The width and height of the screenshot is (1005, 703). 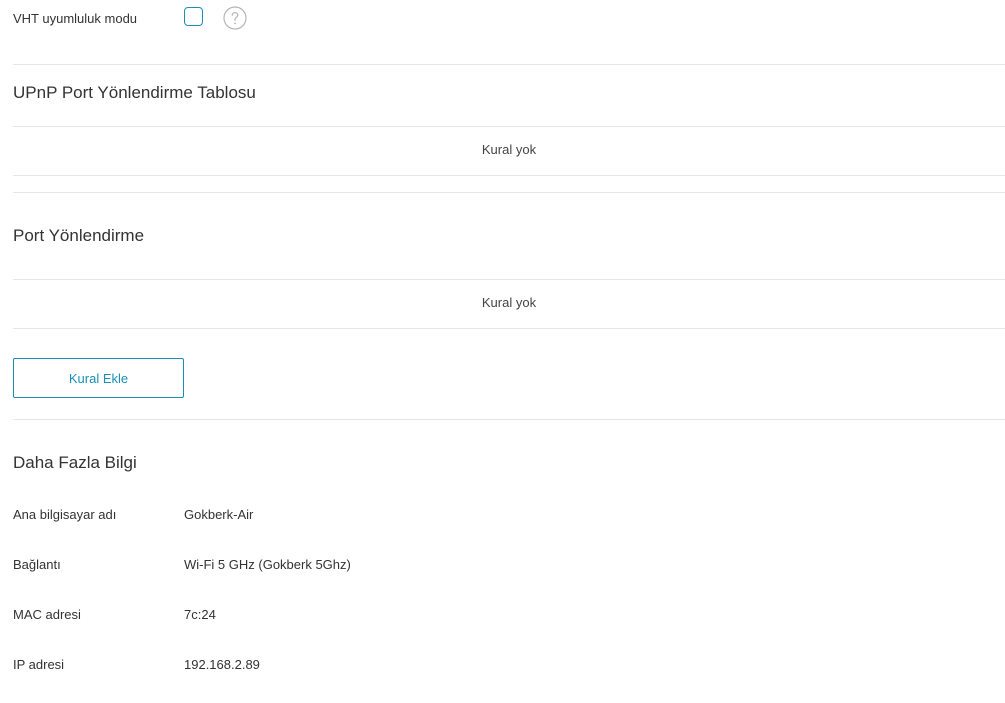 What do you see at coordinates (39, 664) in the screenshot?
I see `ip-address-label: IP adresi` at bounding box center [39, 664].